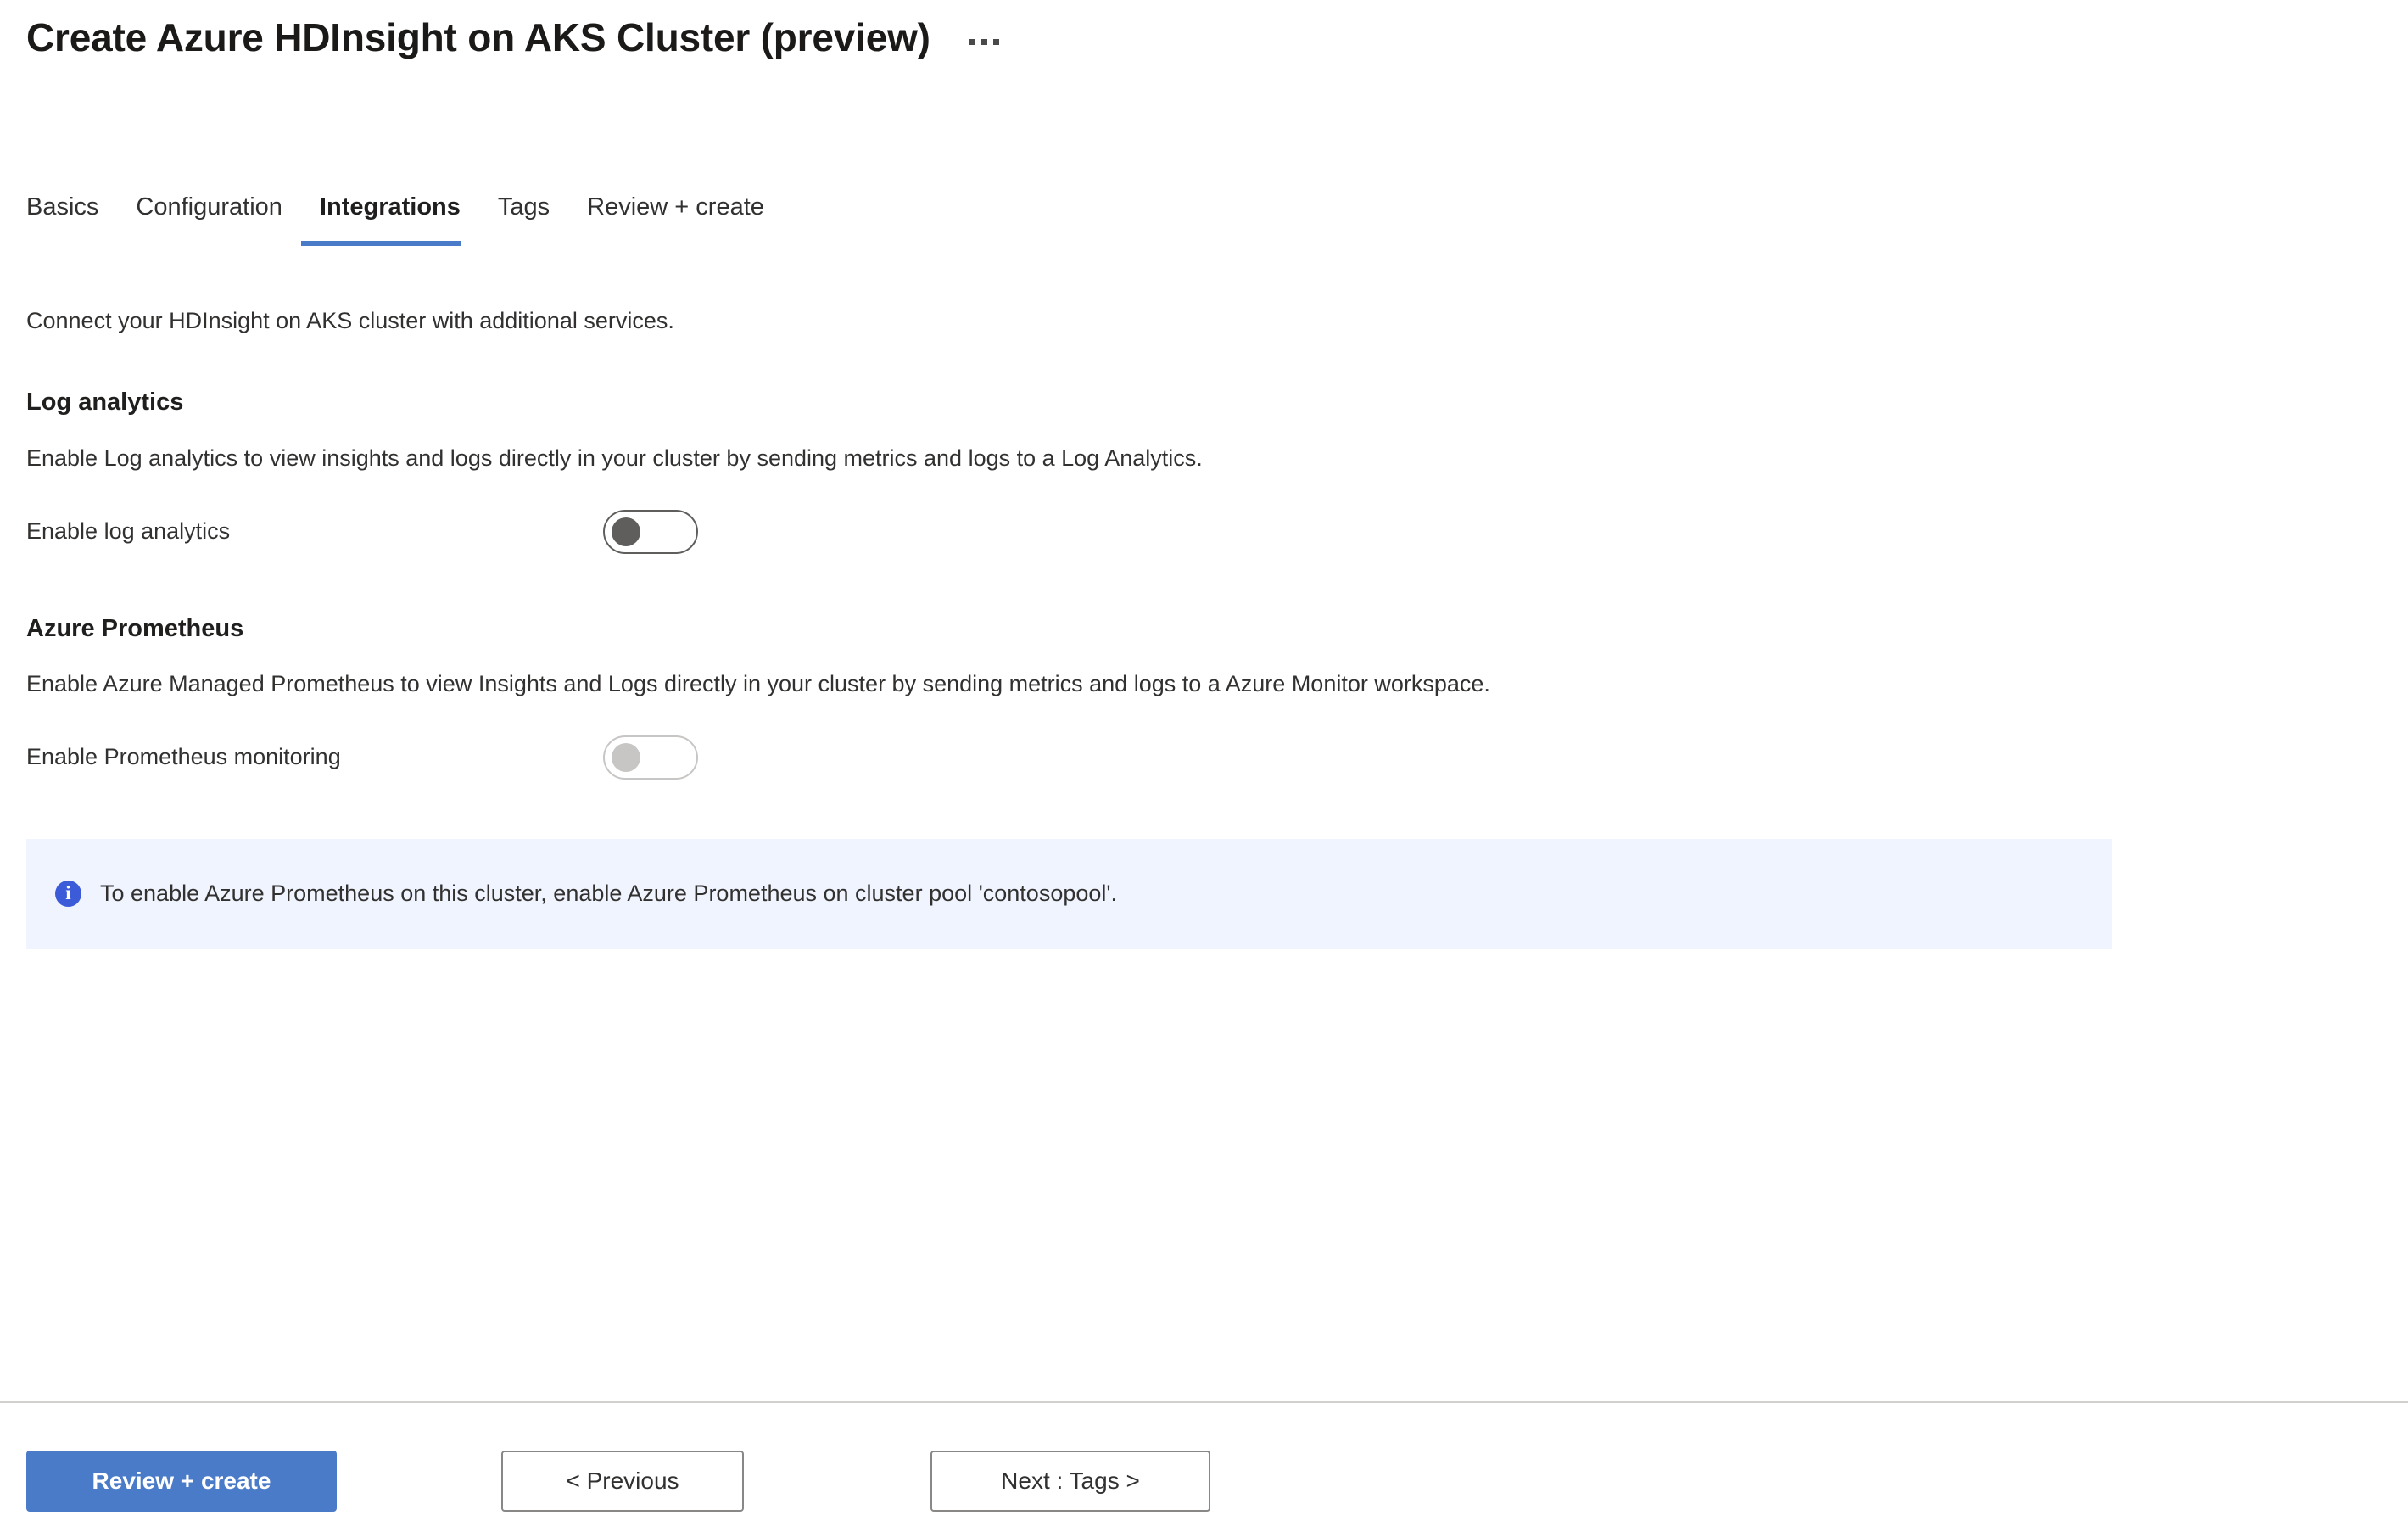  I want to click on tab-configuration: Configuration, so click(209, 219).